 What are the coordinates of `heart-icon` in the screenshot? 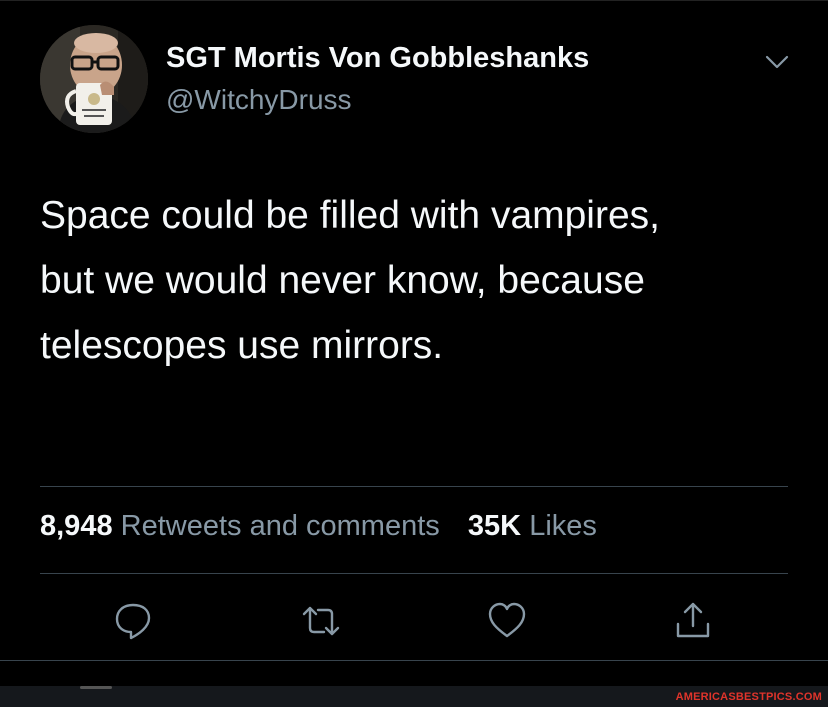 It's located at (507, 621).